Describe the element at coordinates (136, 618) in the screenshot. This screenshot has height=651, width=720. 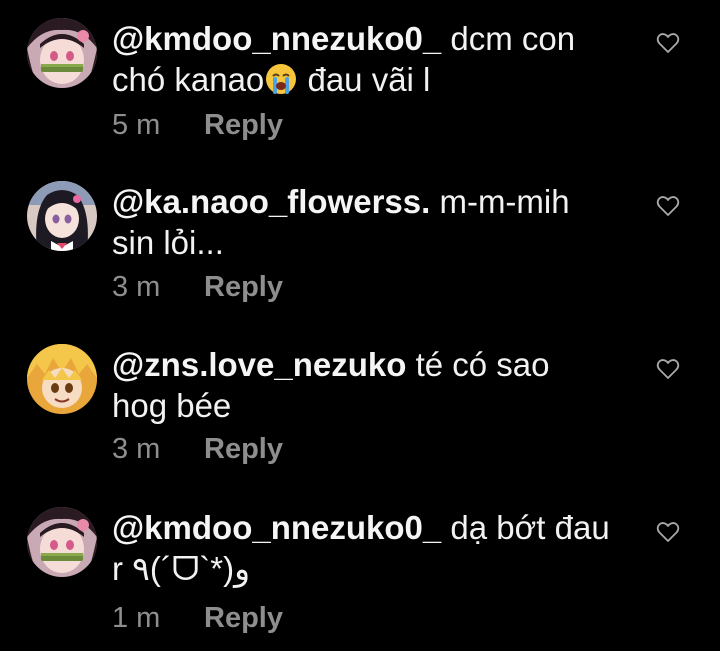
I see `comment-time: 1 m` at that location.